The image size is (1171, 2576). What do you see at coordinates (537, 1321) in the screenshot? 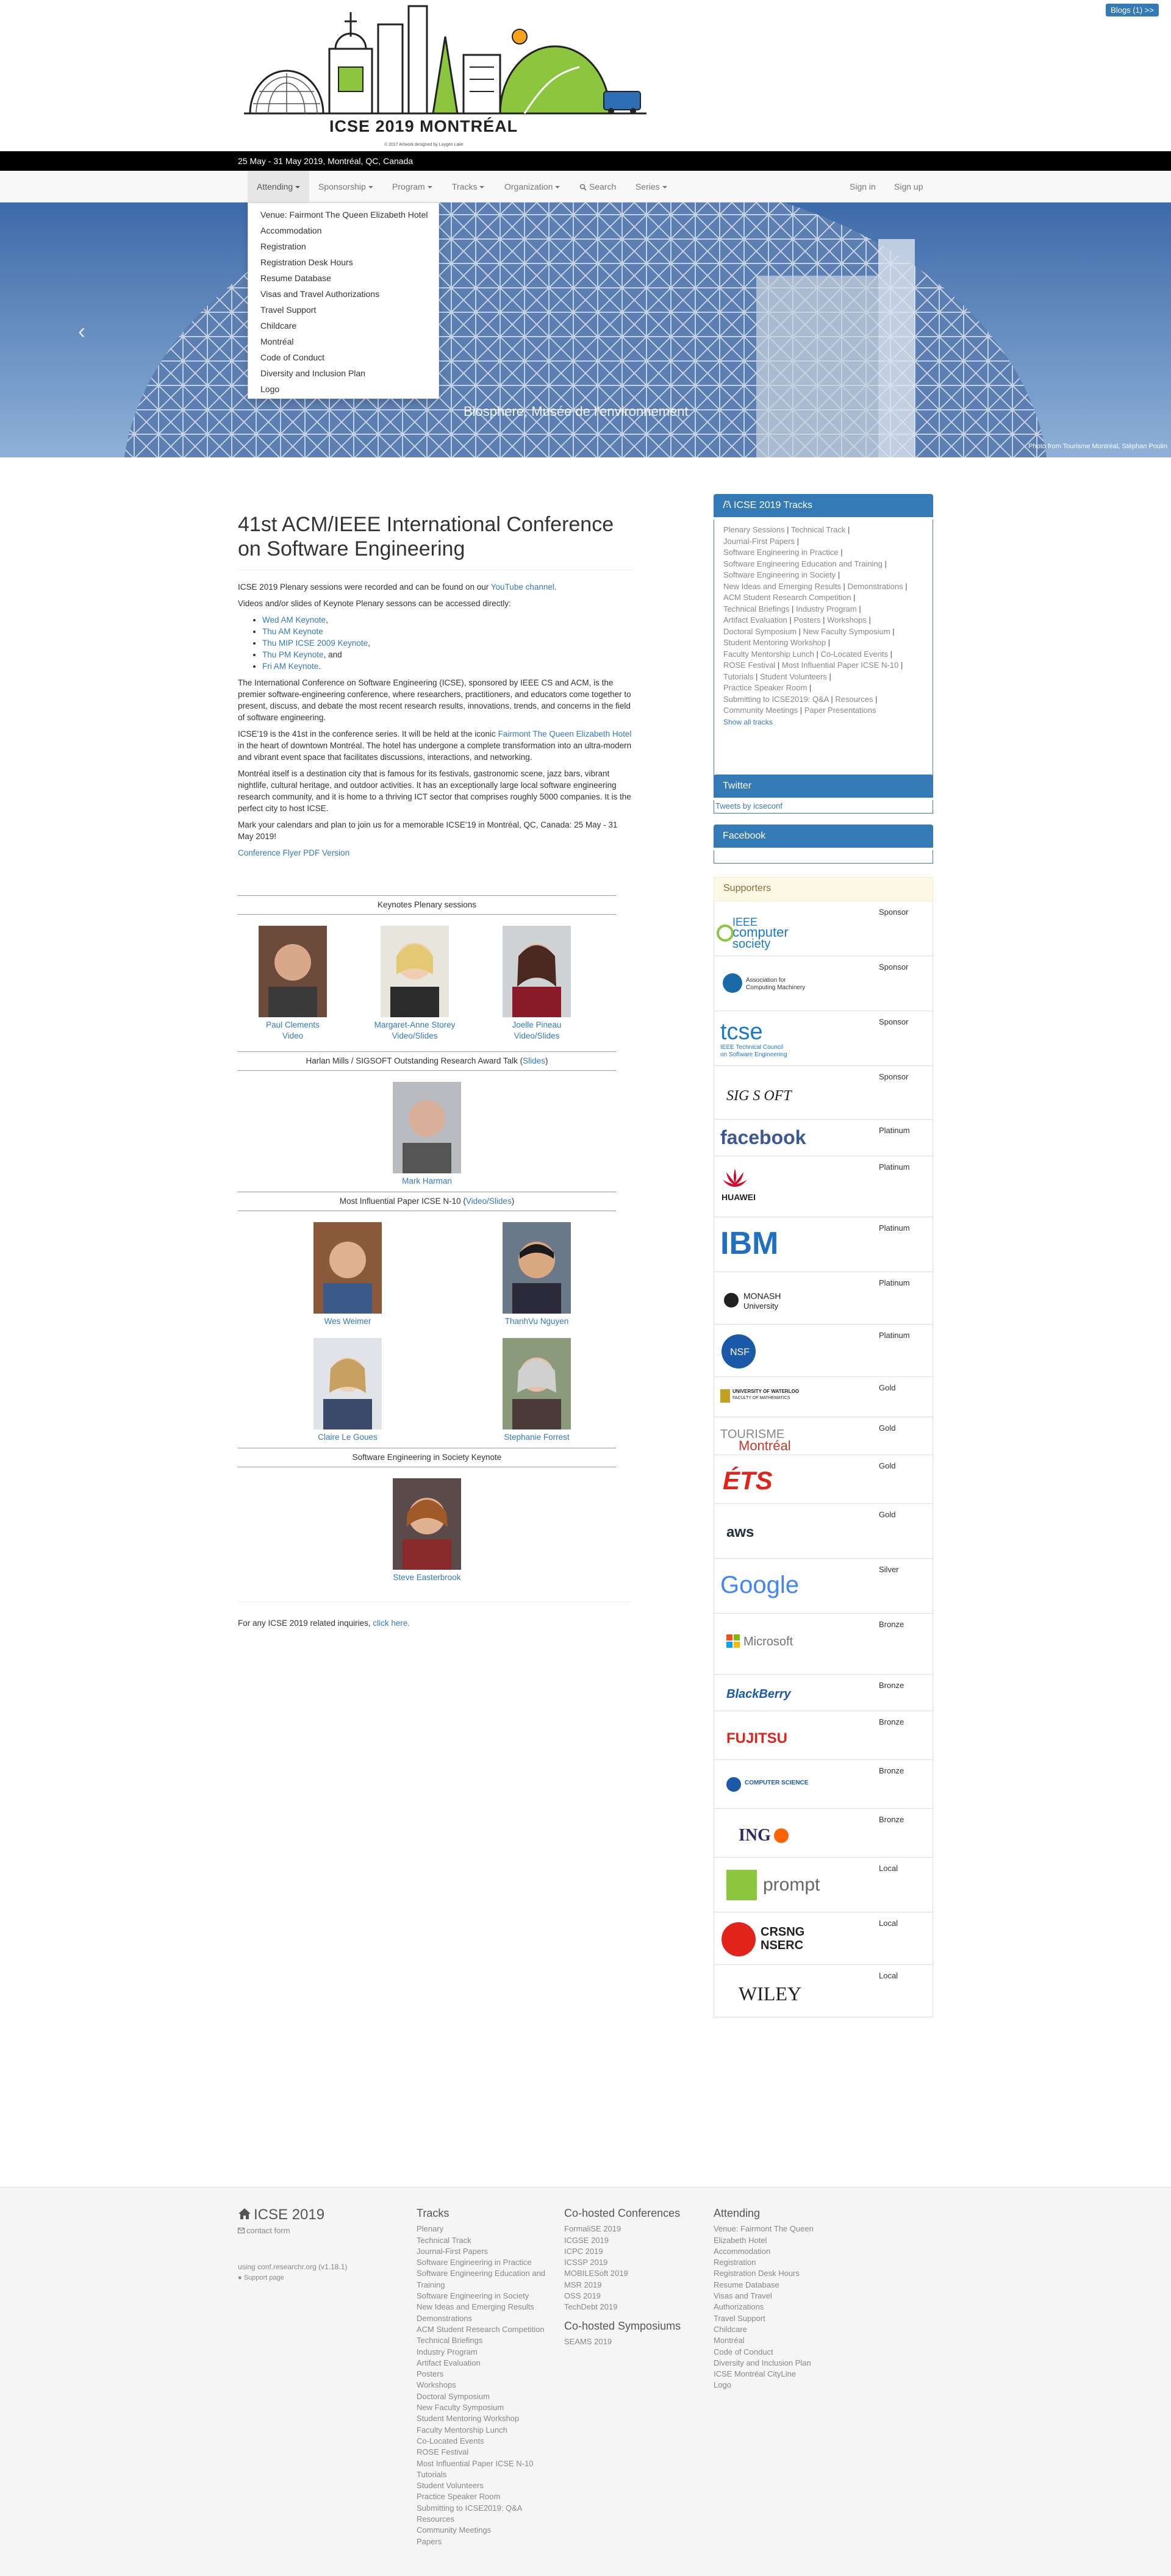
I see `person-name-link: ThanhVu Nguyen` at bounding box center [537, 1321].